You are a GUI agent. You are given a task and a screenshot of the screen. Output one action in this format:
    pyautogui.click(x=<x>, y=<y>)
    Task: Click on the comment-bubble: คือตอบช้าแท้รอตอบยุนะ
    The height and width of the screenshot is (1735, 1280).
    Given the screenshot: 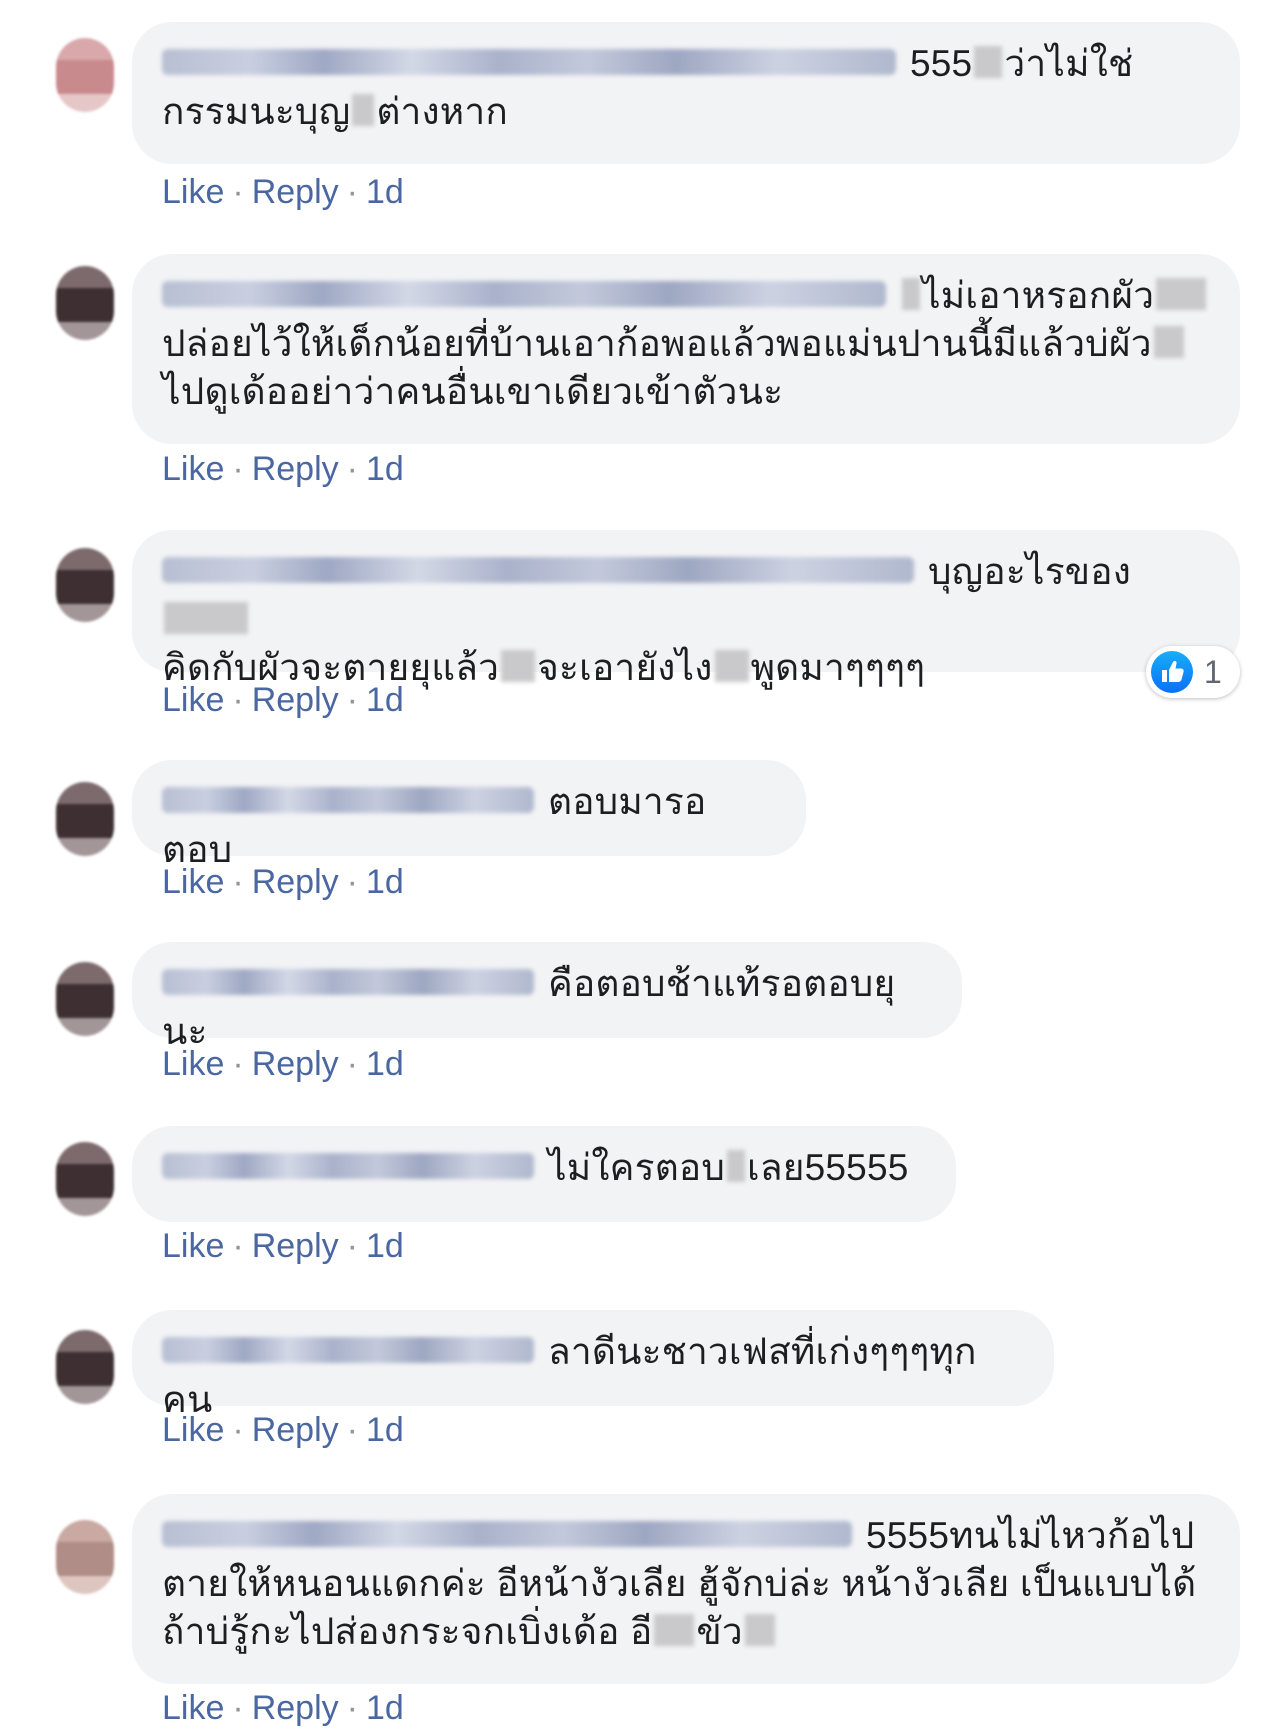 What is the action you would take?
    pyautogui.click(x=547, y=997)
    